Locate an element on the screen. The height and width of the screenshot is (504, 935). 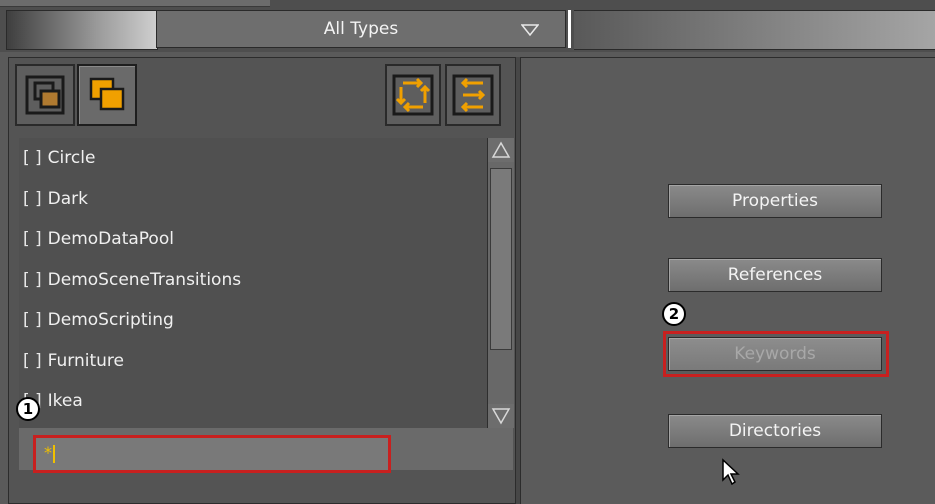
top-bar: All Types is located at coordinates (467, 26).